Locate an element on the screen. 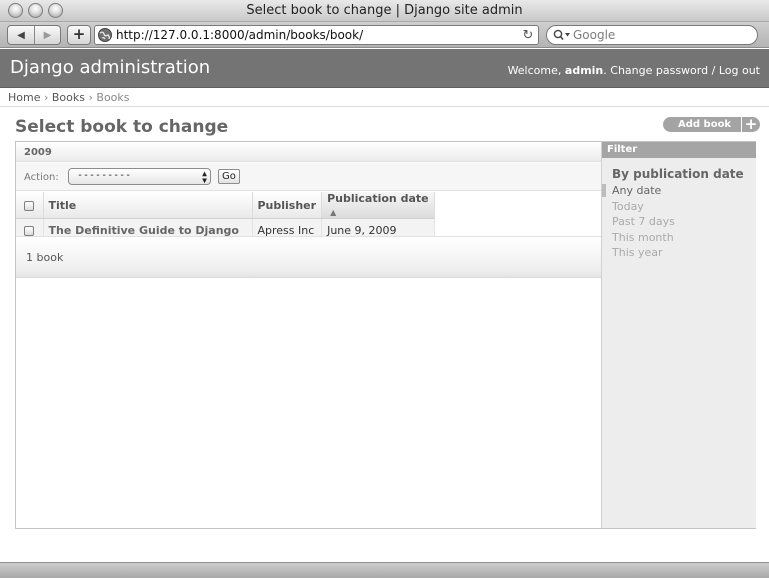  add-book-label: Add book is located at coordinates (702, 124).